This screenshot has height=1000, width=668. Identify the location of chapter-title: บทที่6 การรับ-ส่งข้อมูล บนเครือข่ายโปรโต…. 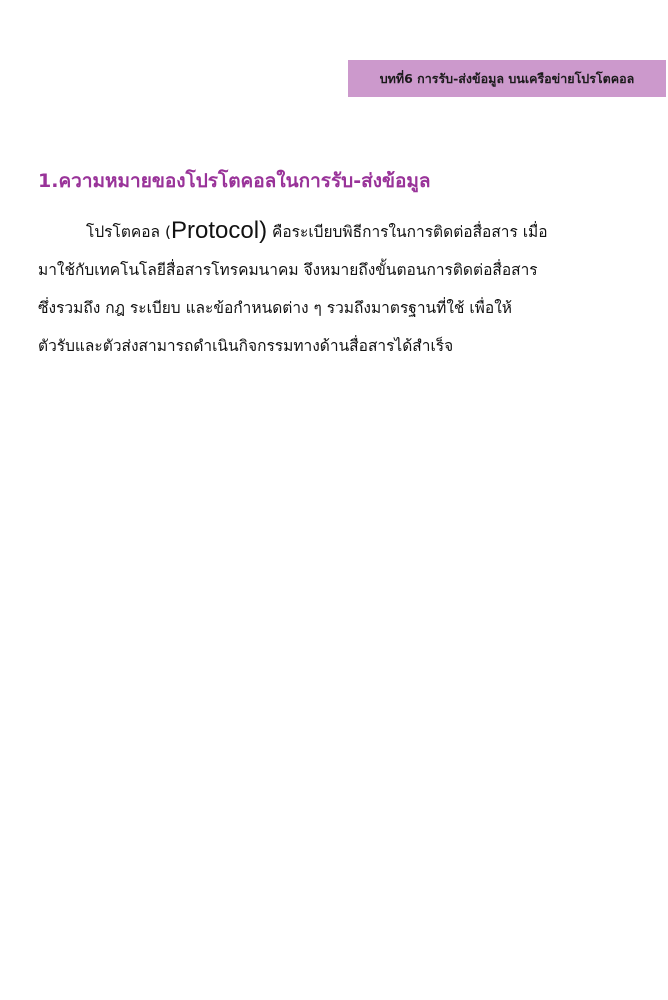
(507, 78).